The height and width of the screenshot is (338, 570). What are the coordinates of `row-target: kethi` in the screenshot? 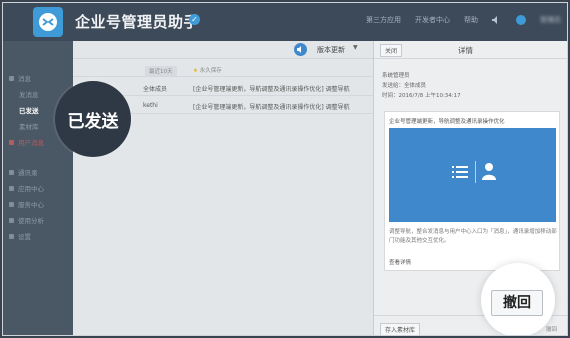 It's located at (150, 105).